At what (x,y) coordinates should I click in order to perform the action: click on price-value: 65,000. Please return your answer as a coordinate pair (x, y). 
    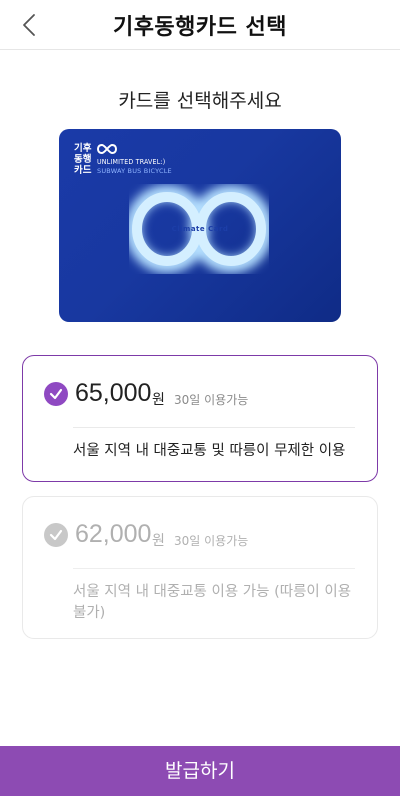
    Looking at the image, I should click on (113, 393).